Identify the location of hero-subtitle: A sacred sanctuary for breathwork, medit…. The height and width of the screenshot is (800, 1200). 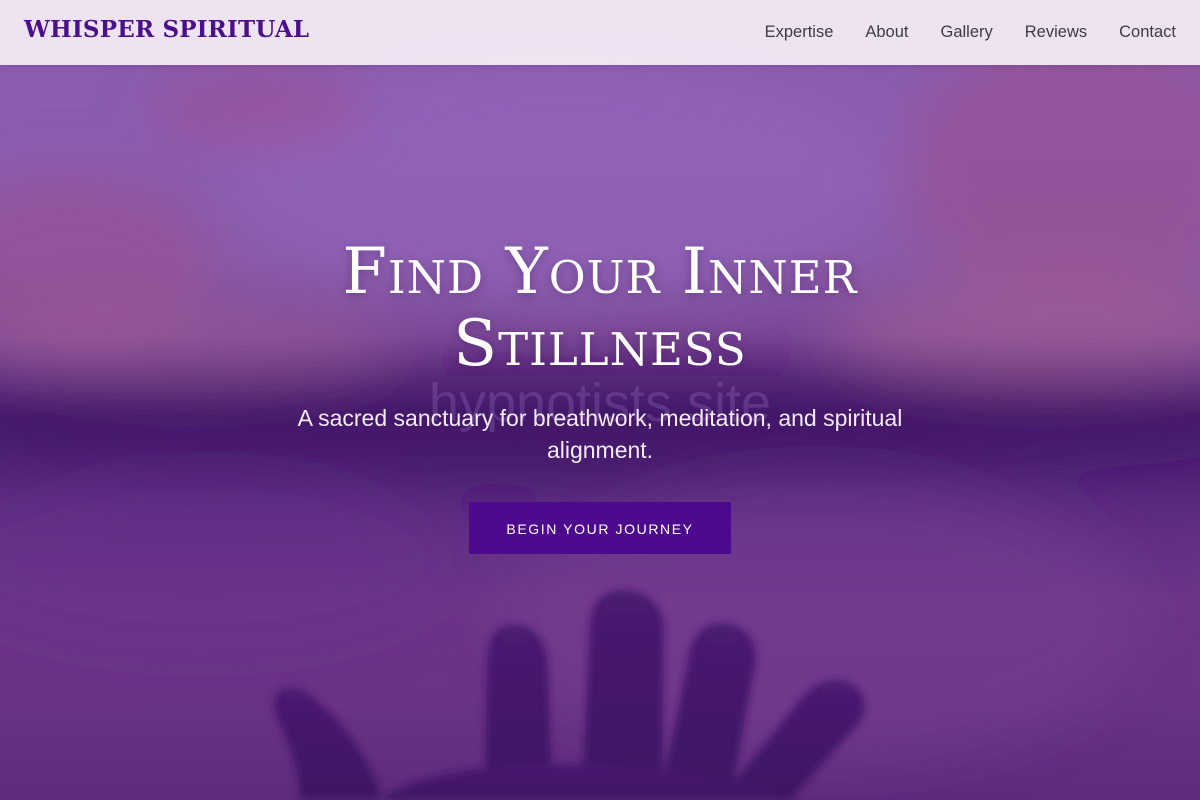
(600, 434).